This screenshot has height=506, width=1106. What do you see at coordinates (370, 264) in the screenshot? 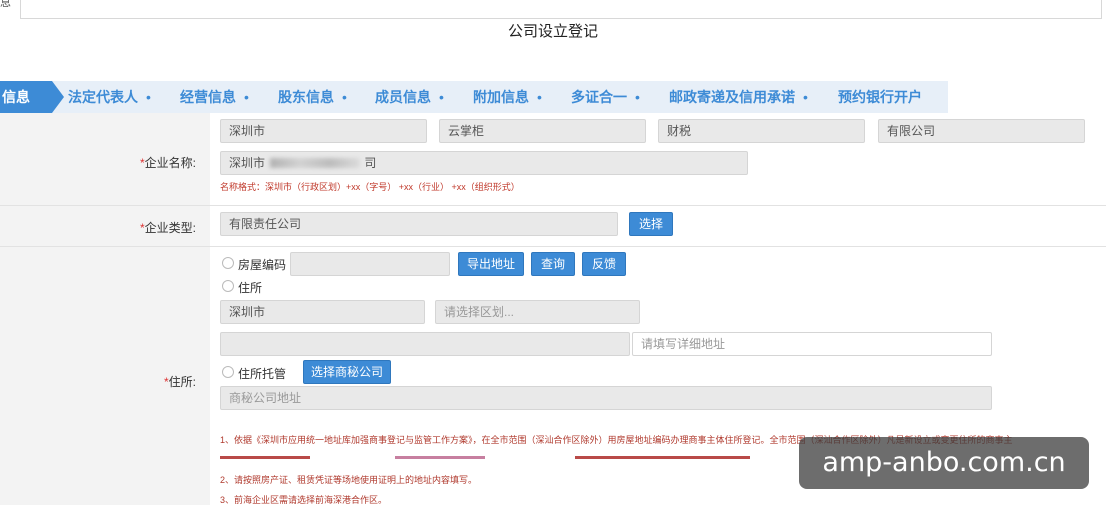
I see `house-code-input` at bounding box center [370, 264].